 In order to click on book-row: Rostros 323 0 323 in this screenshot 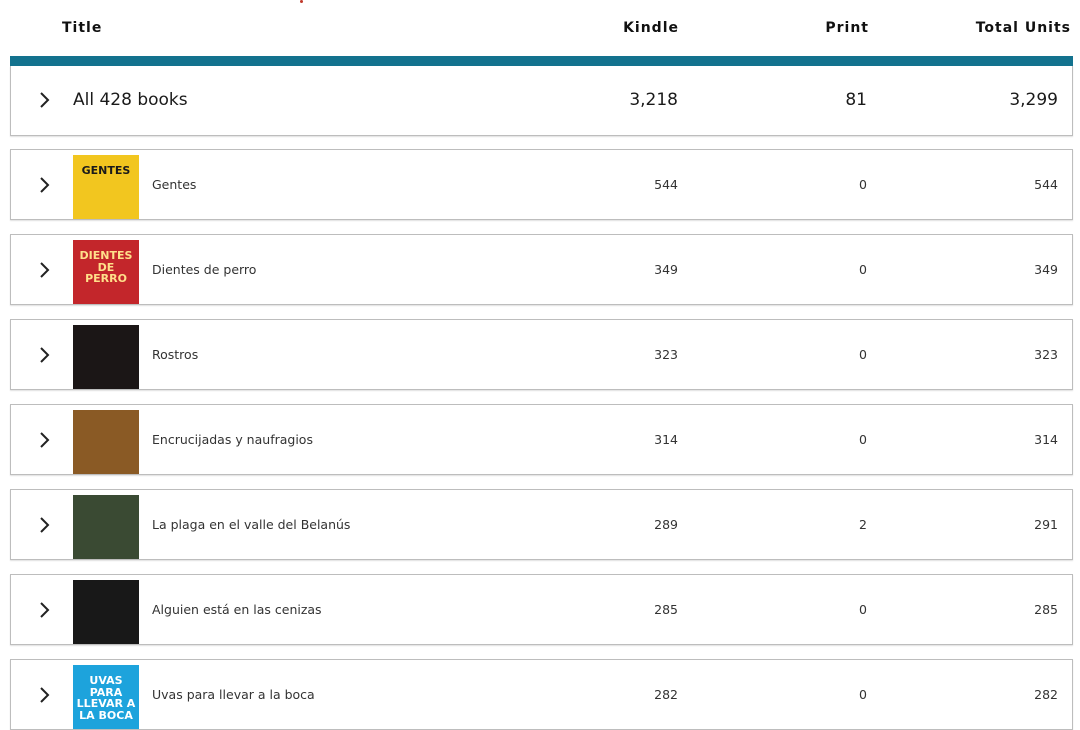, I will do `click(541, 354)`.